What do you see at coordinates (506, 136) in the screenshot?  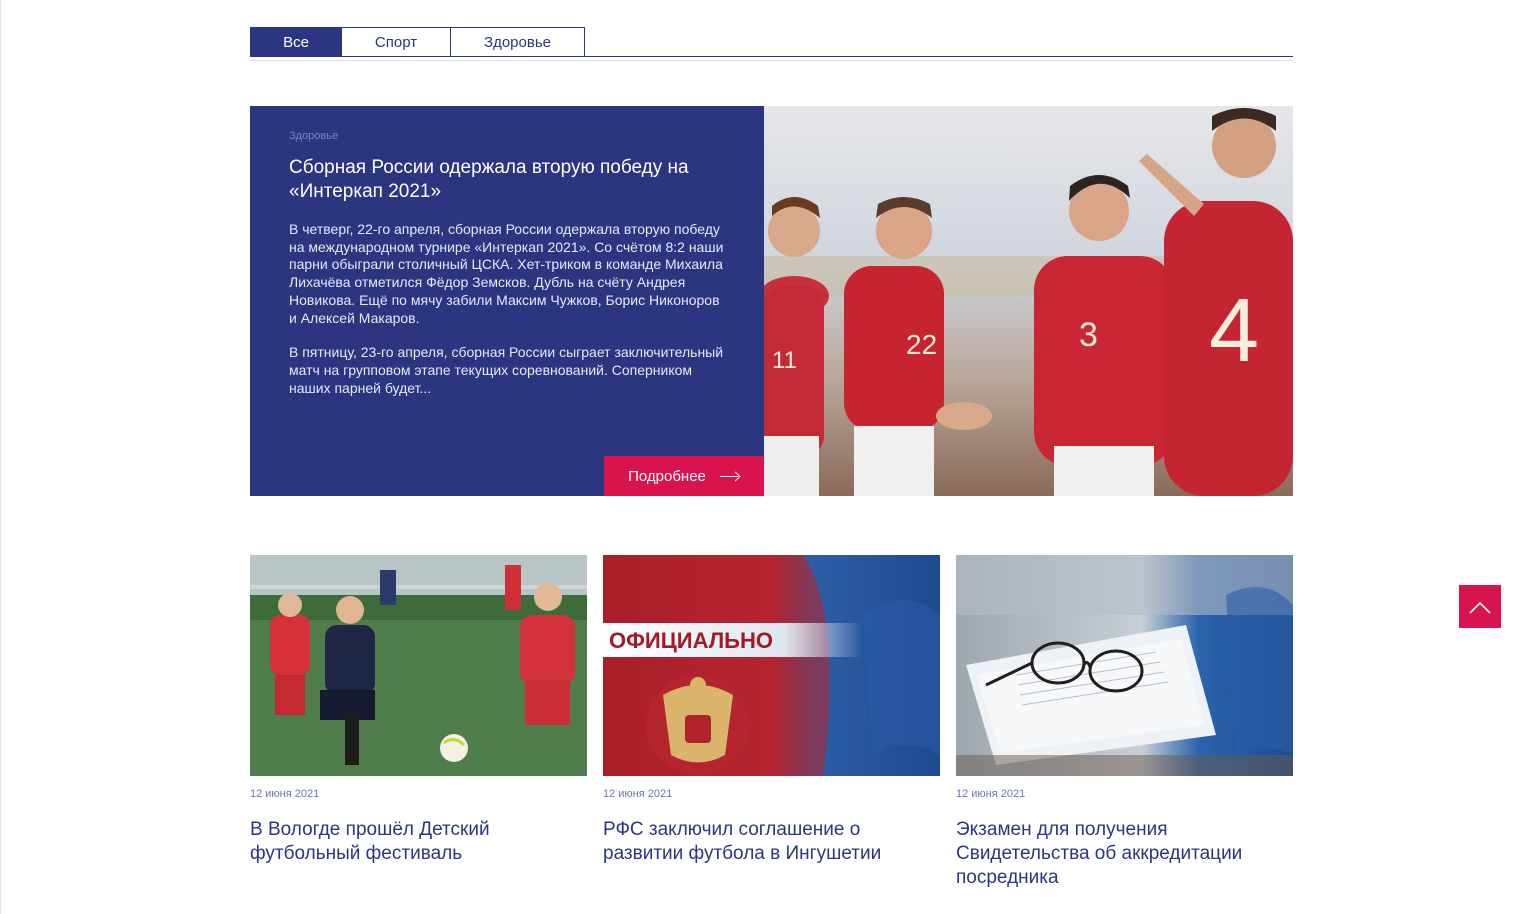 I see `featured-category: Здоровье` at bounding box center [506, 136].